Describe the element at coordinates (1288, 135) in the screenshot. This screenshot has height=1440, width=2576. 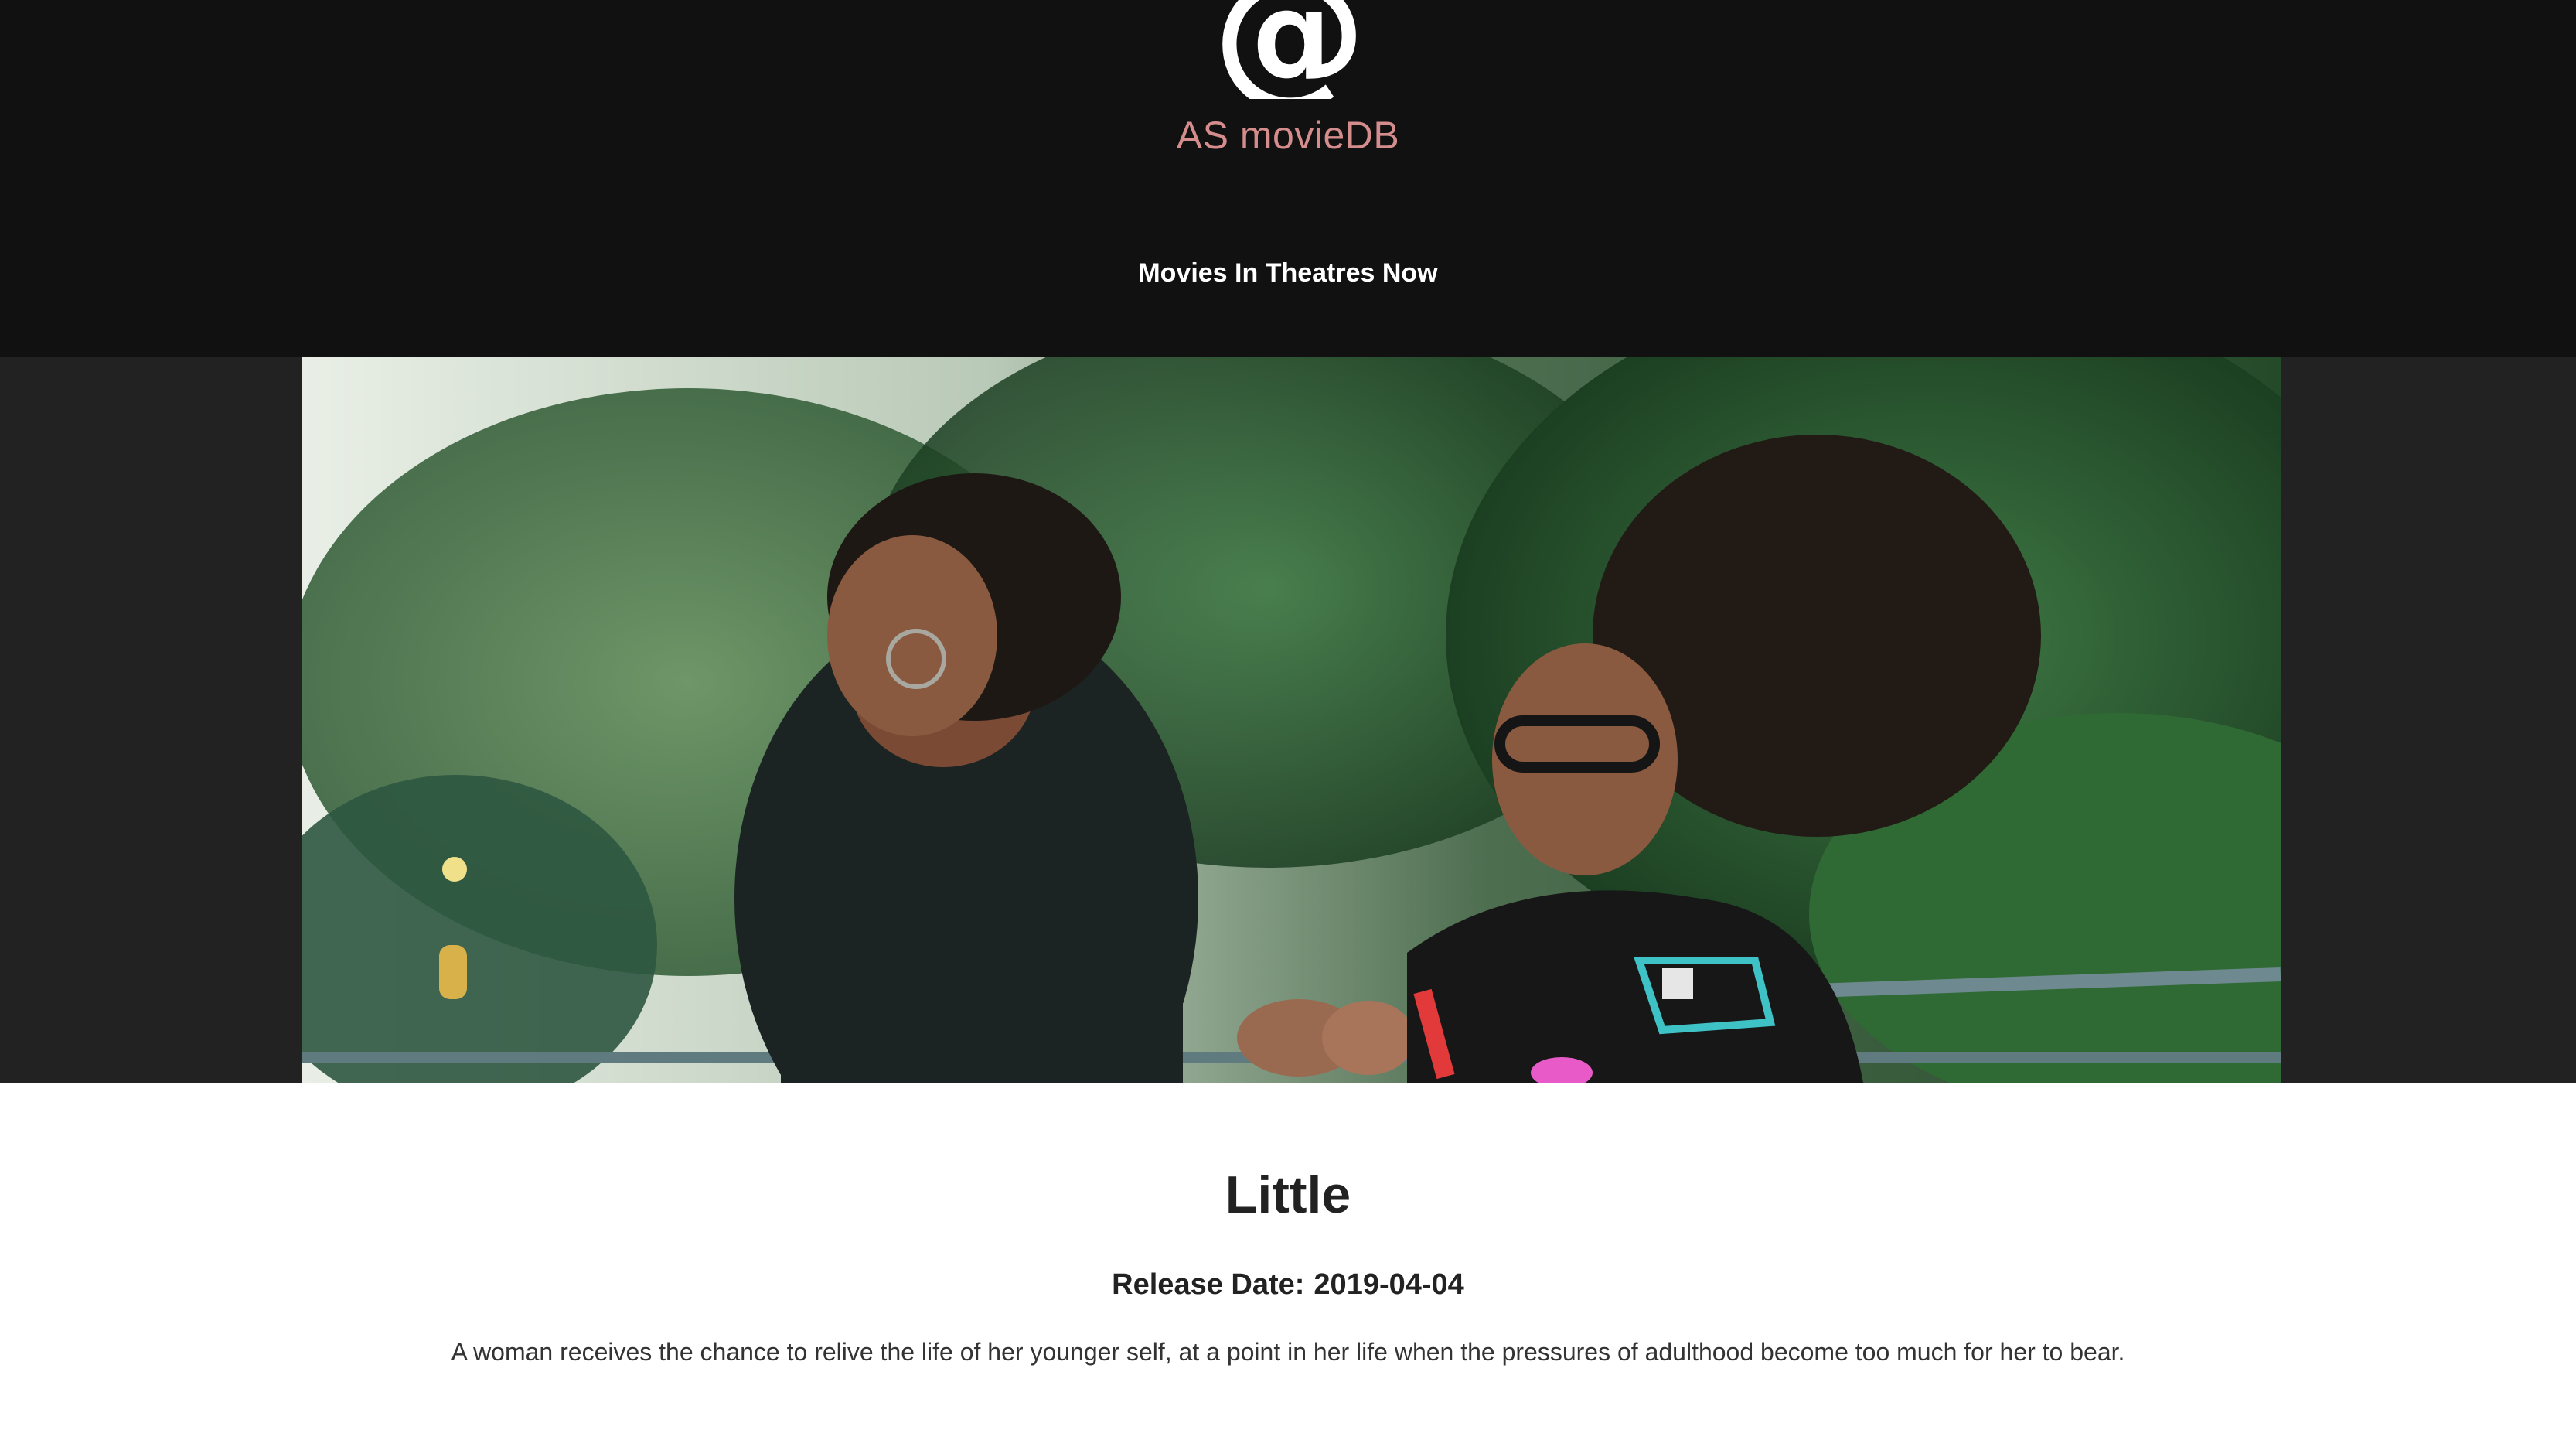
I see `brand-name: AS movieDB` at that location.